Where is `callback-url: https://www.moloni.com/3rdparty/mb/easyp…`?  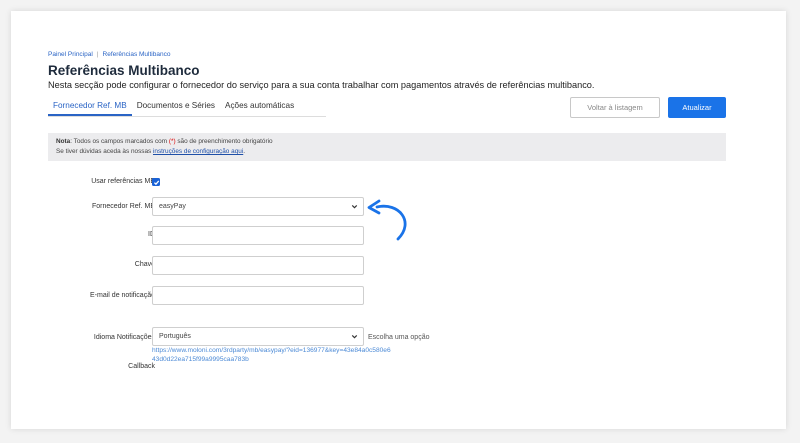 callback-url: https://www.moloni.com/3rdparty/mb/easyp… is located at coordinates (272, 355).